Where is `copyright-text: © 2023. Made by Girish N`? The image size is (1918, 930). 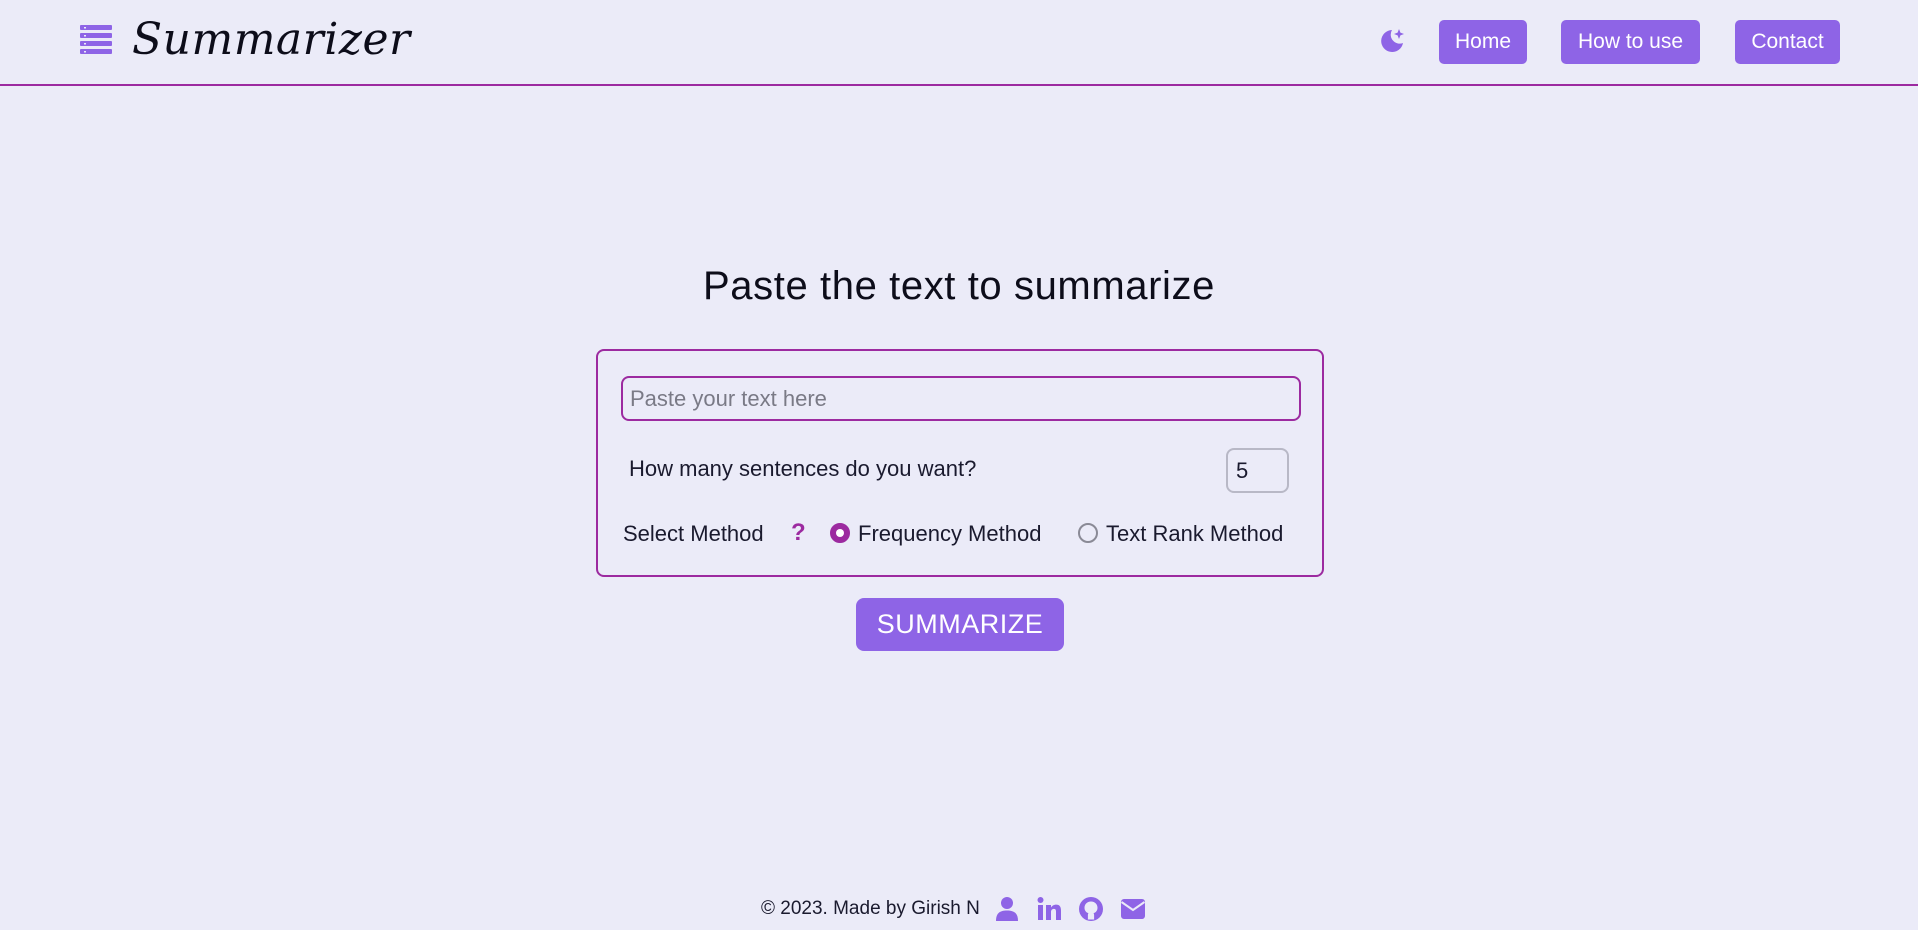
copyright-text: © 2023. Made by Girish N is located at coordinates (870, 908).